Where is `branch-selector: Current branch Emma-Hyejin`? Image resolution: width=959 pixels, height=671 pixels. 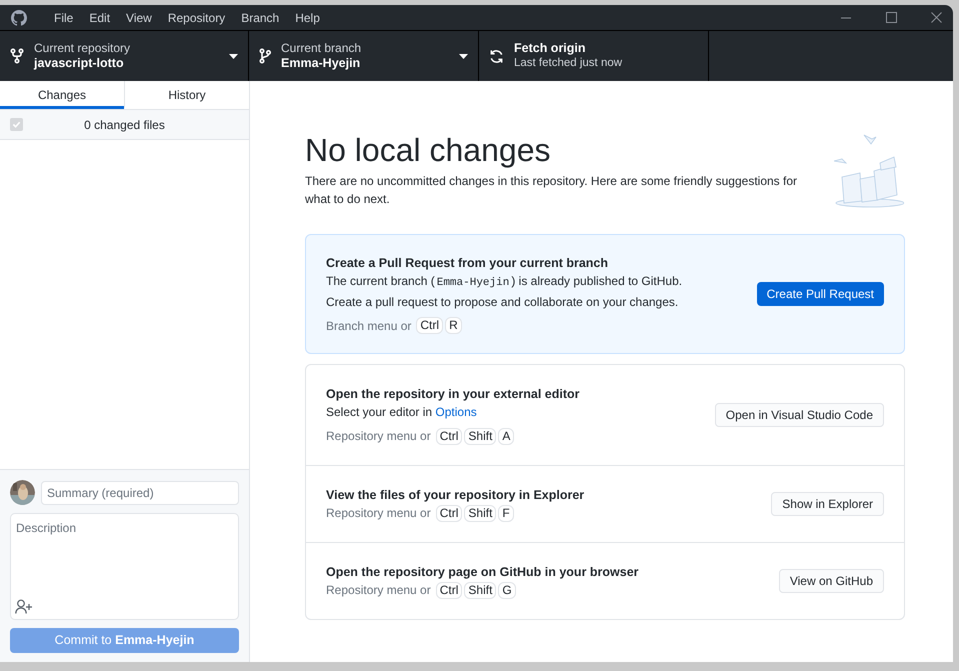
branch-selector: Current branch Emma-Hyejin is located at coordinates (364, 56).